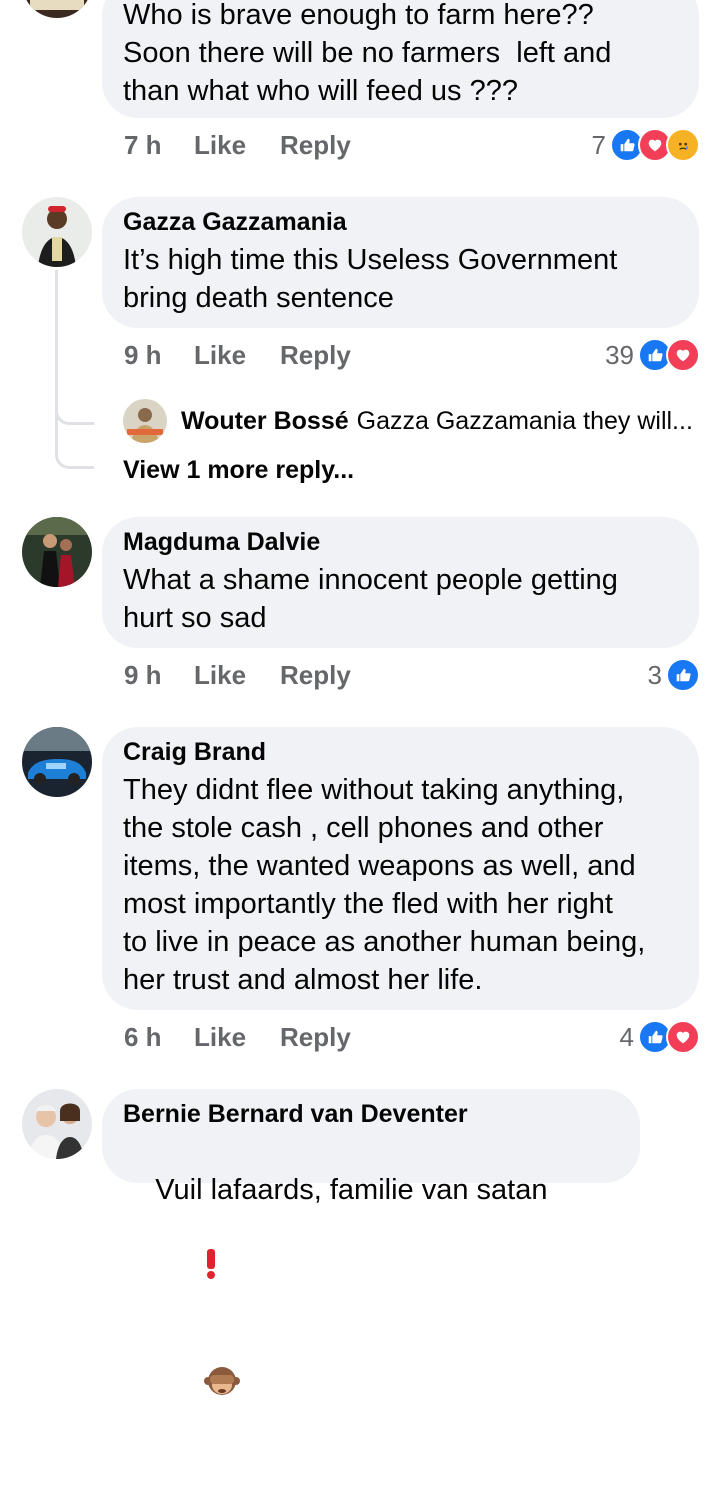  What do you see at coordinates (371, 1114) in the screenshot?
I see `comment-author: Bernie Bernard van Deventer` at bounding box center [371, 1114].